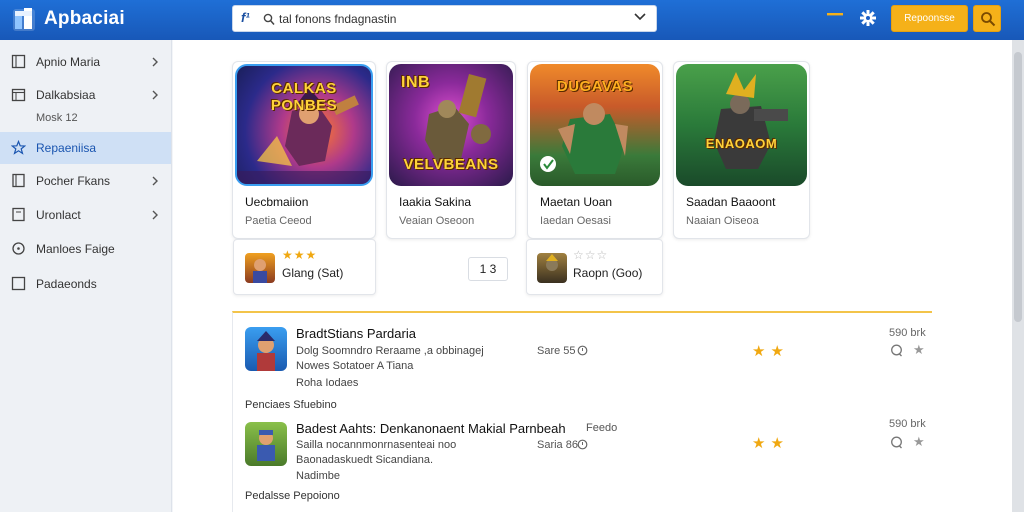 The image size is (1024, 512). What do you see at coordinates (313, 273) in the screenshot?
I see `rating-text: Glang (Sat)` at bounding box center [313, 273].